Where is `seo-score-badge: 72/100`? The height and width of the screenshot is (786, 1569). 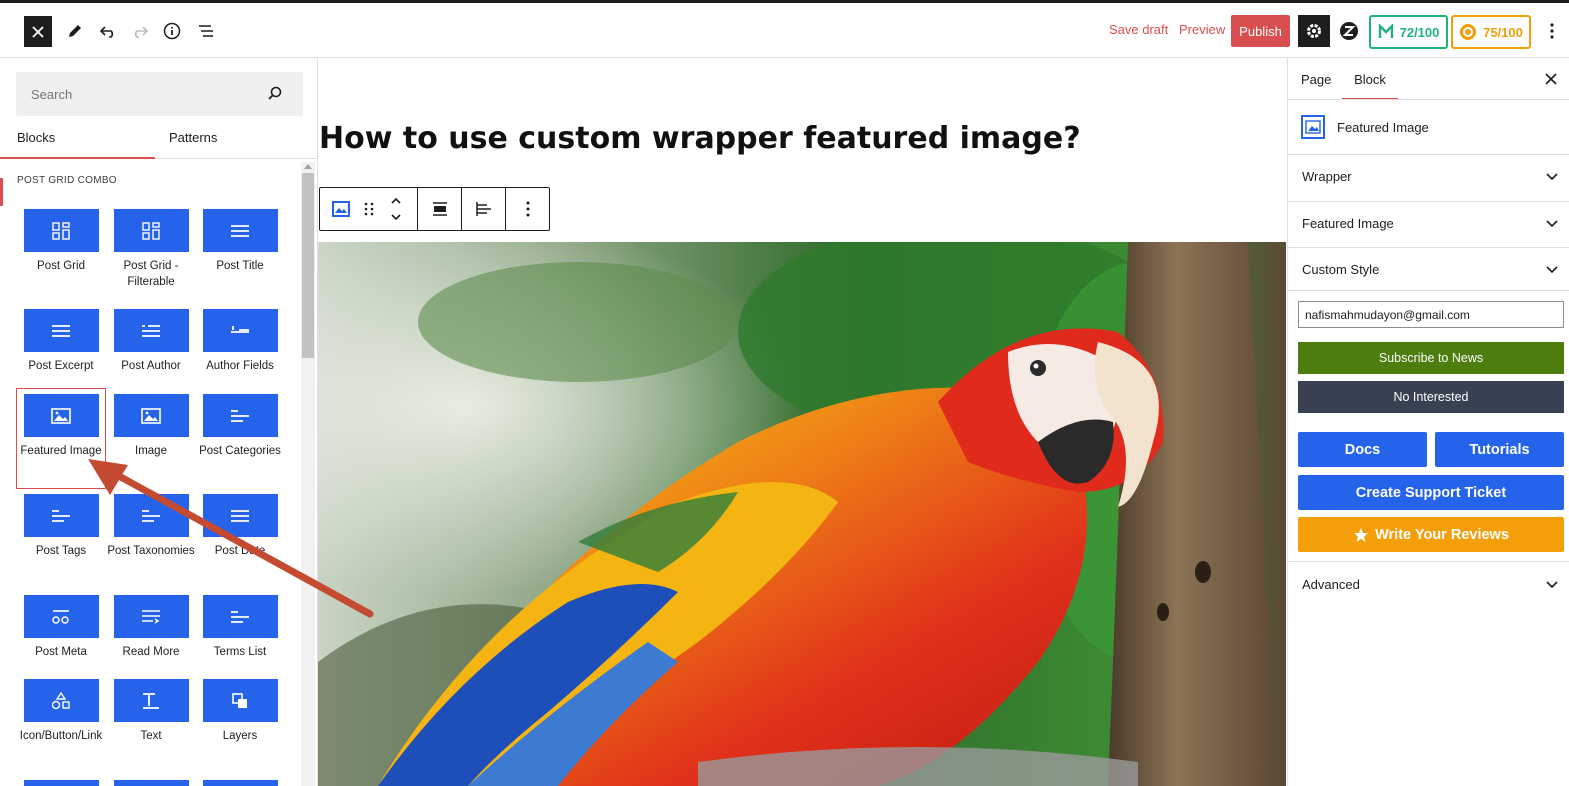
seo-score-badge: 72/100 is located at coordinates (1408, 32).